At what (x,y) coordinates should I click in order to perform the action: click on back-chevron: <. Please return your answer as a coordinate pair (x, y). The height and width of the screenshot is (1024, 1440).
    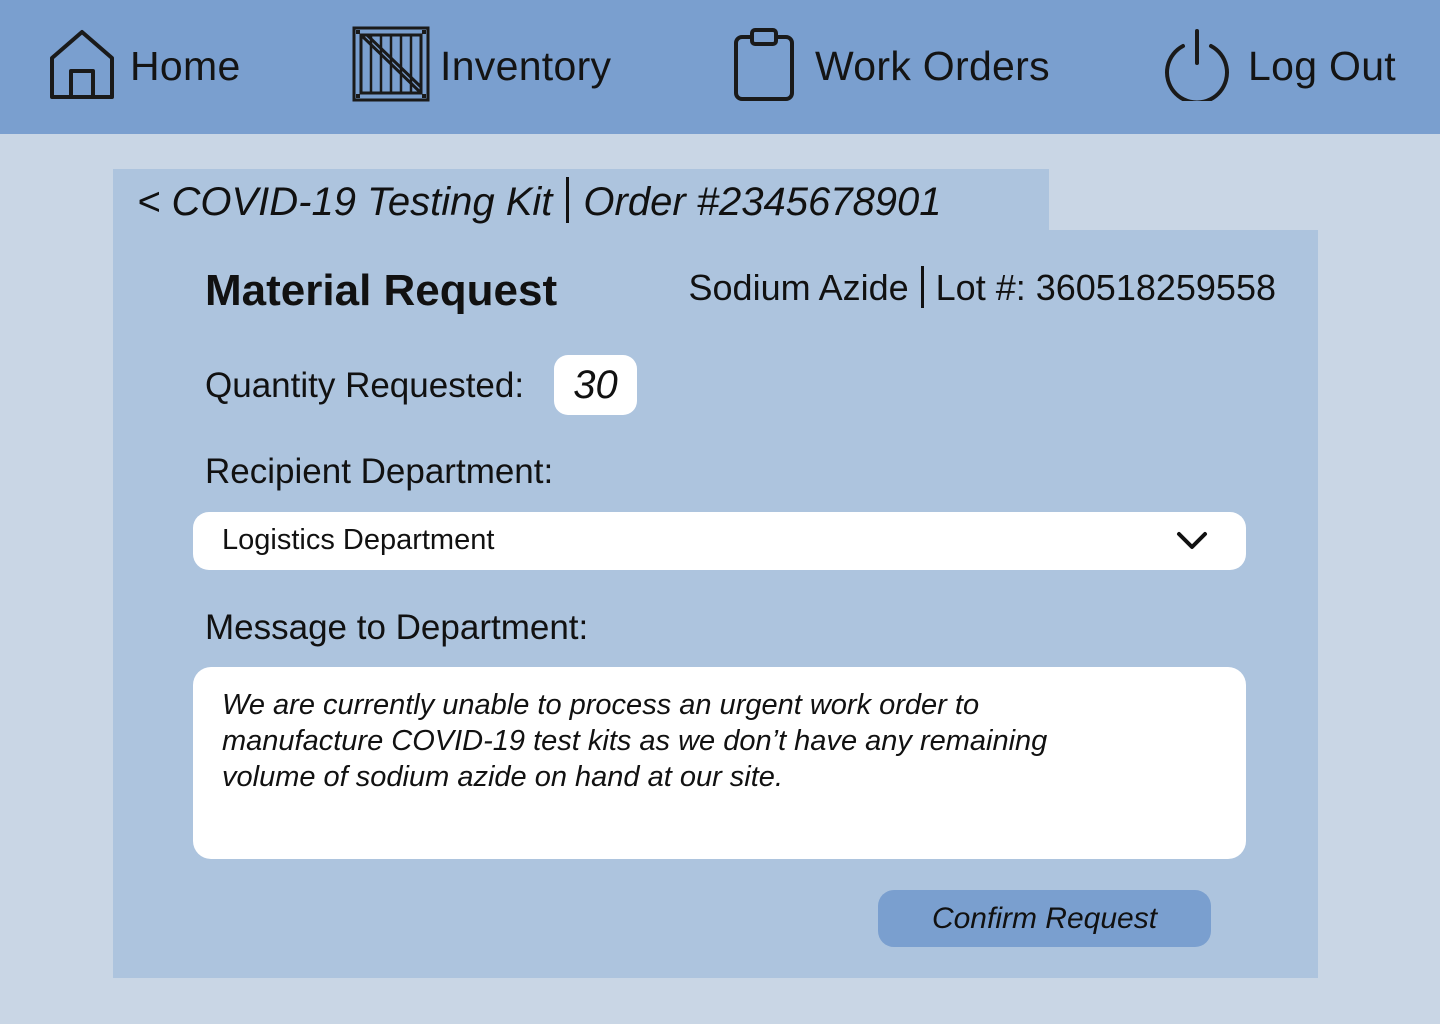
    Looking at the image, I should click on (149, 202).